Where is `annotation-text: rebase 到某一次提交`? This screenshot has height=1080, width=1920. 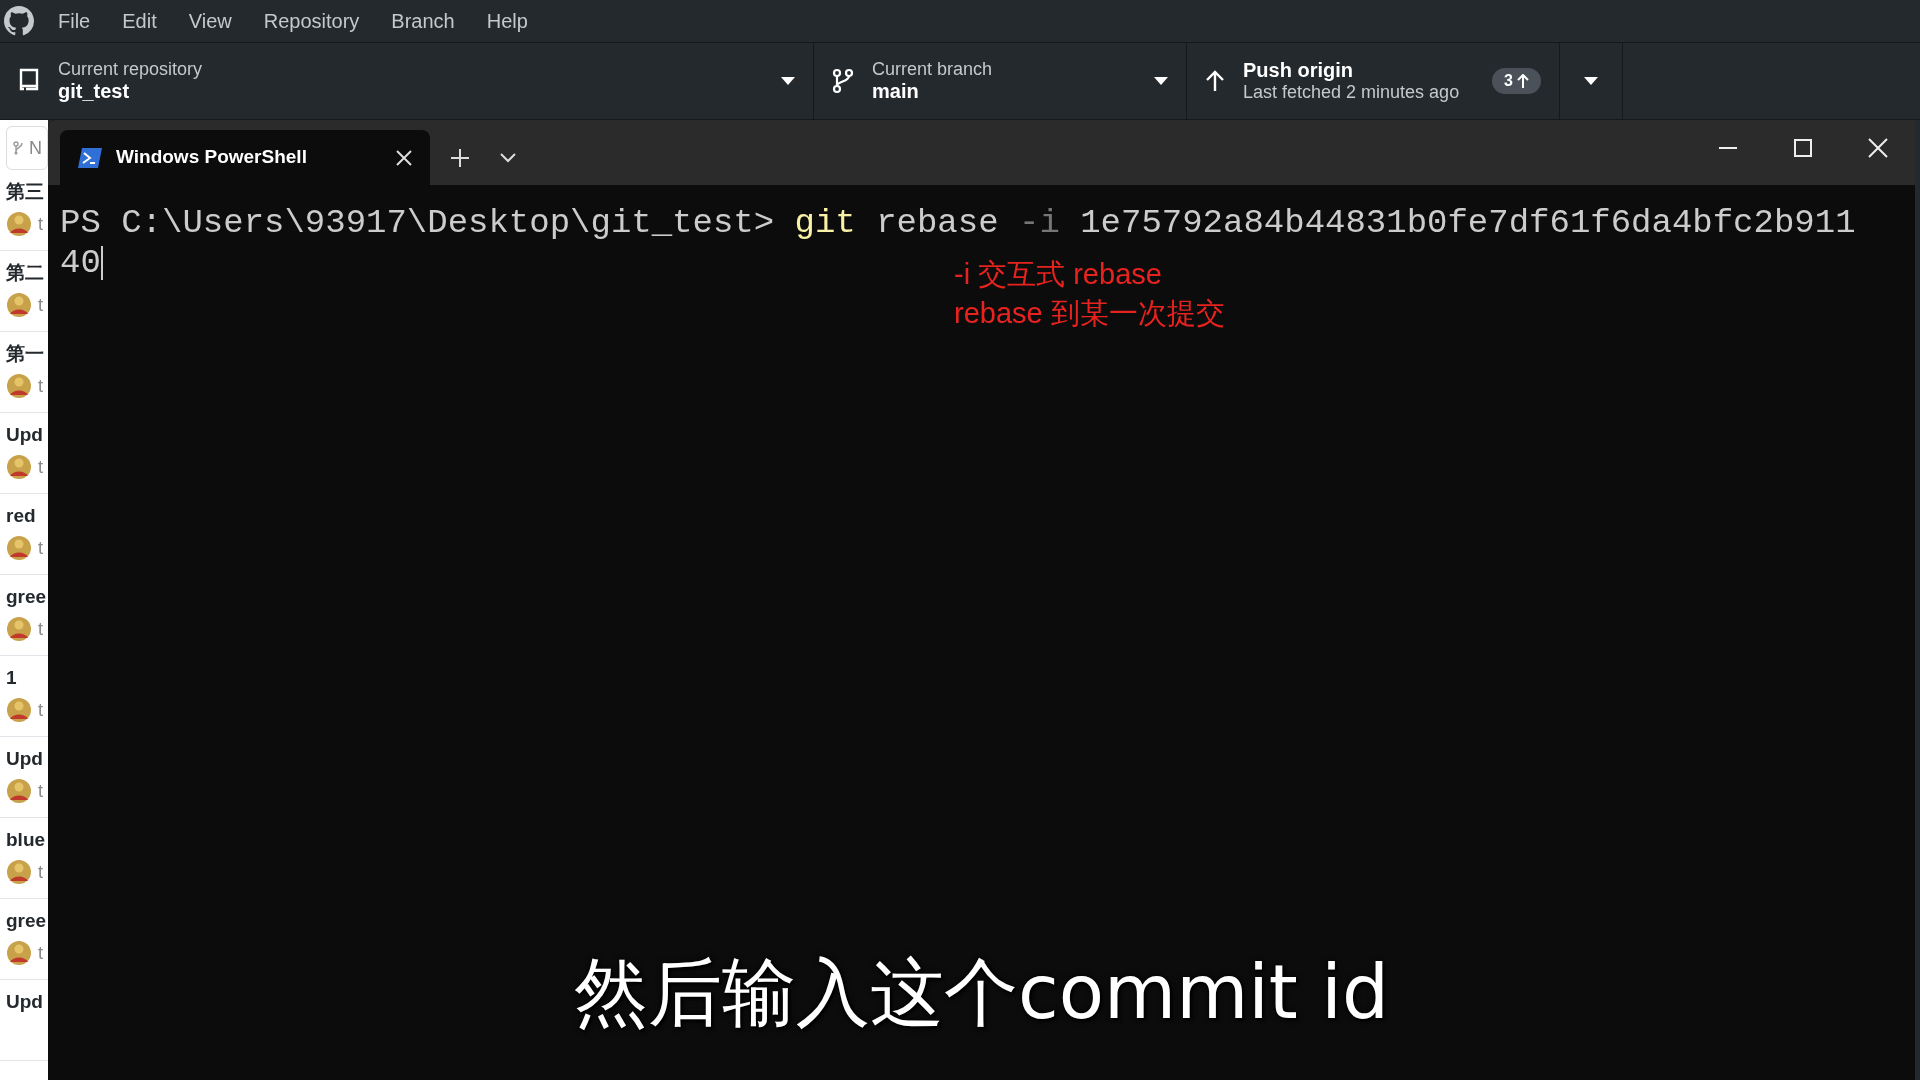
annotation-text: rebase 到某一次提交 is located at coordinates (1089, 313).